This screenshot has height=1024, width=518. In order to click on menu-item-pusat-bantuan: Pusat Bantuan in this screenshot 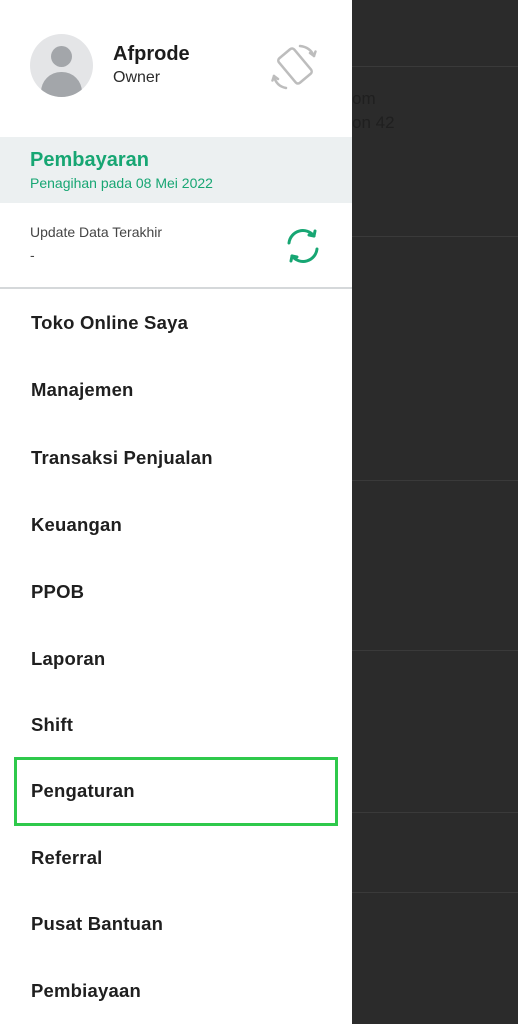, I will do `click(176, 924)`.